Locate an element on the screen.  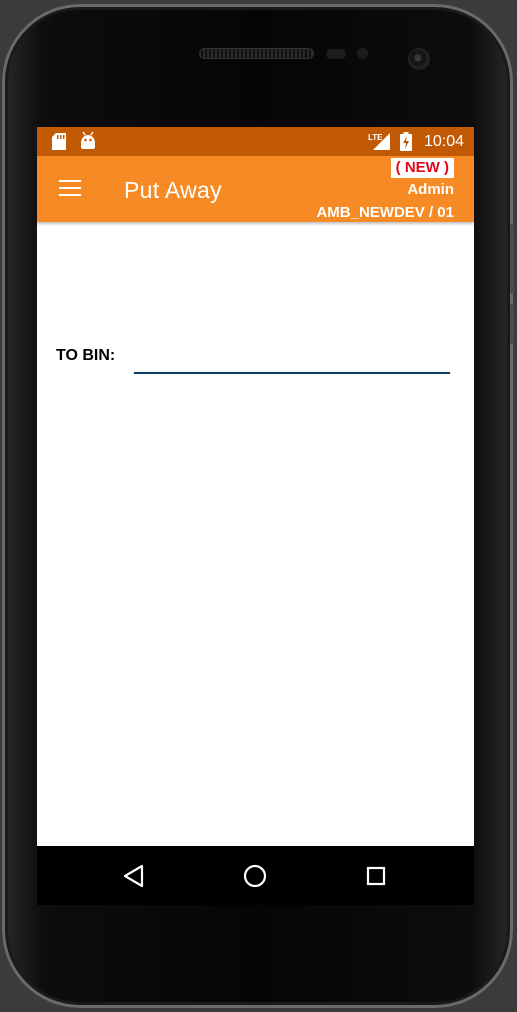
status-bar: LTE 10:04 is located at coordinates (255, 141).